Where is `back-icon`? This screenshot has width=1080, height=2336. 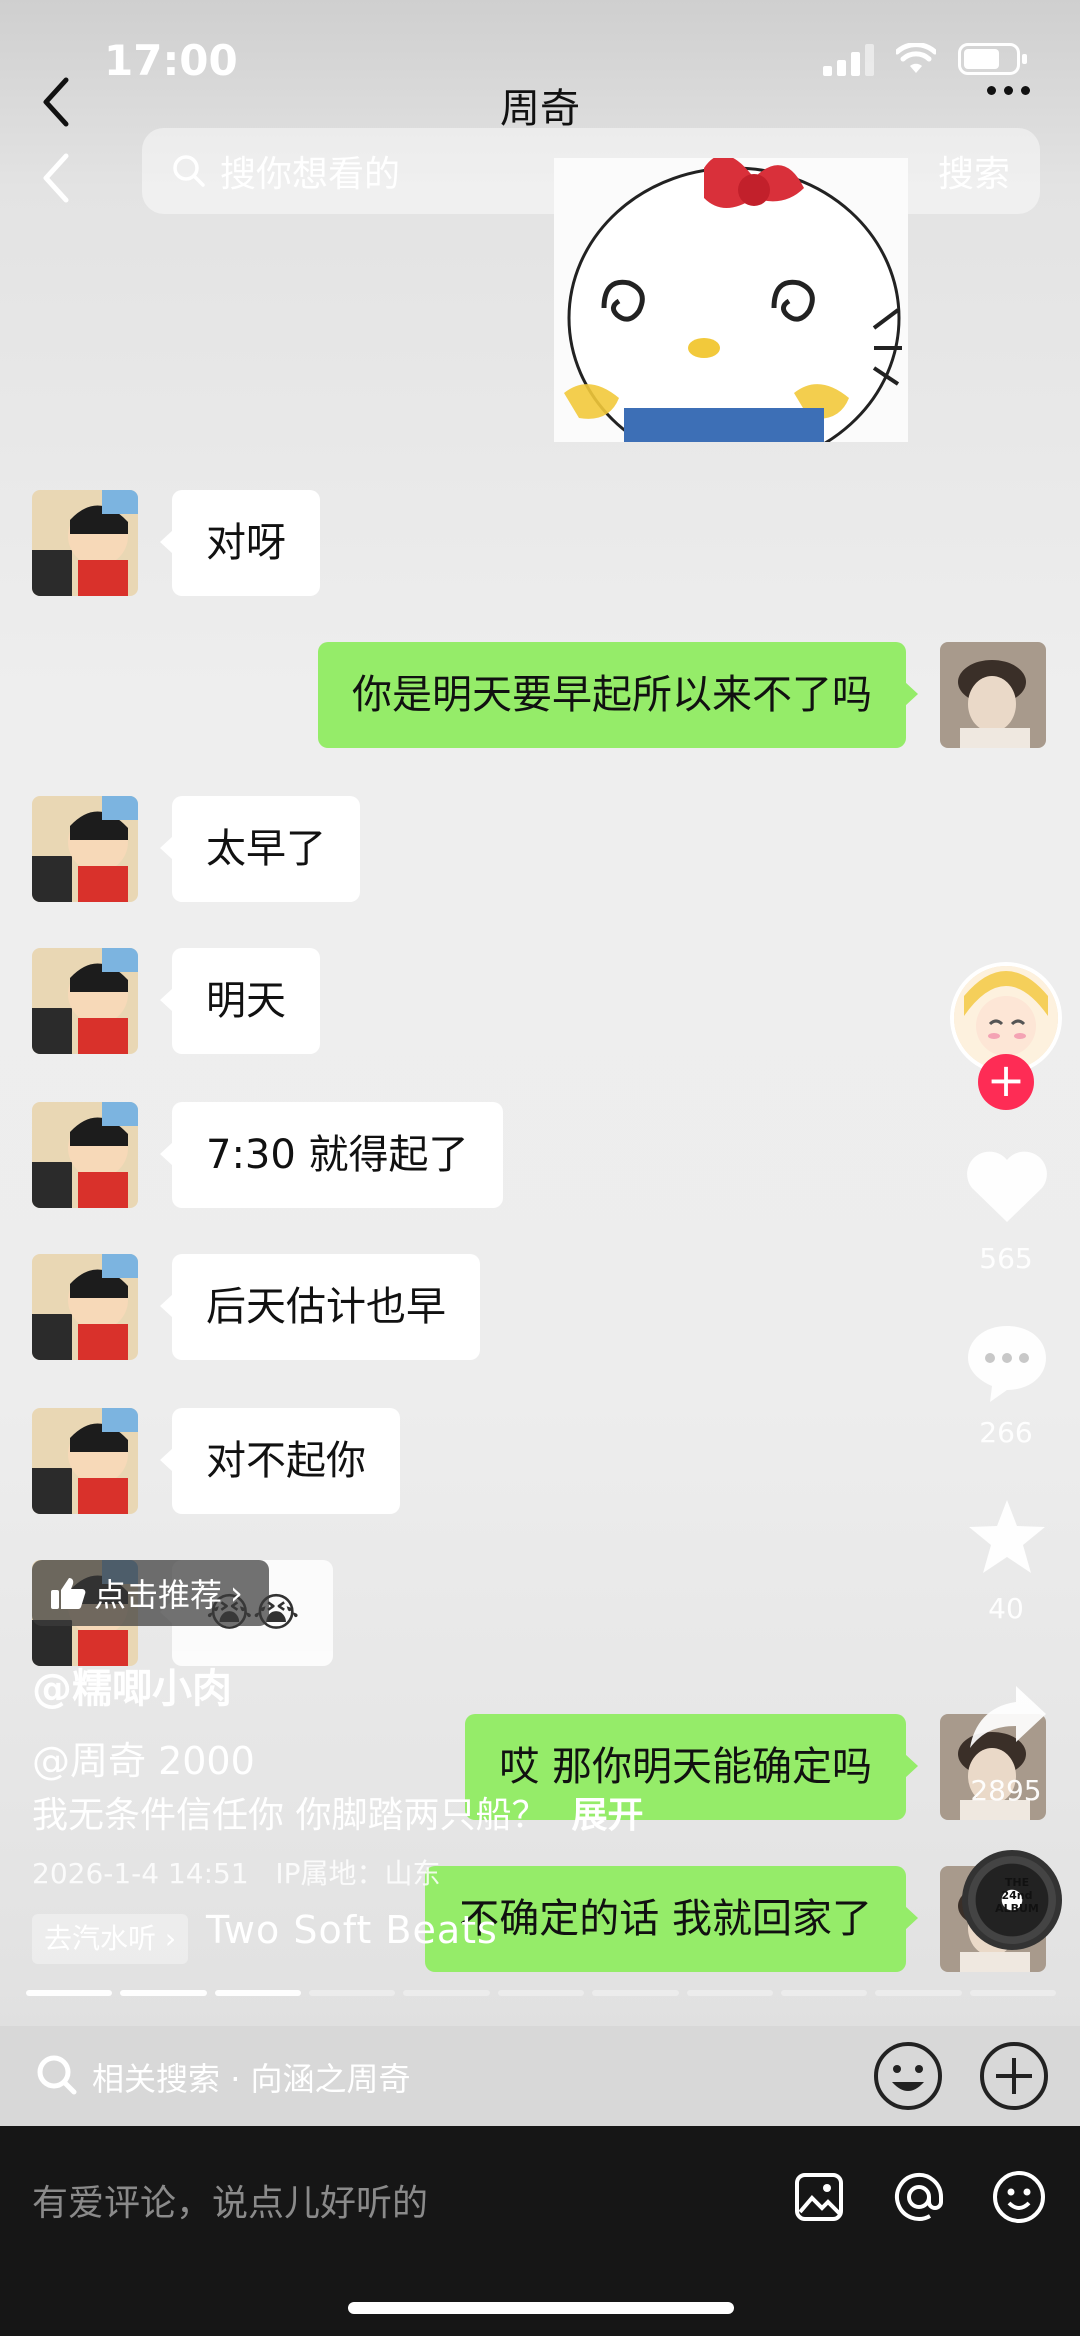 back-icon is located at coordinates (56, 178).